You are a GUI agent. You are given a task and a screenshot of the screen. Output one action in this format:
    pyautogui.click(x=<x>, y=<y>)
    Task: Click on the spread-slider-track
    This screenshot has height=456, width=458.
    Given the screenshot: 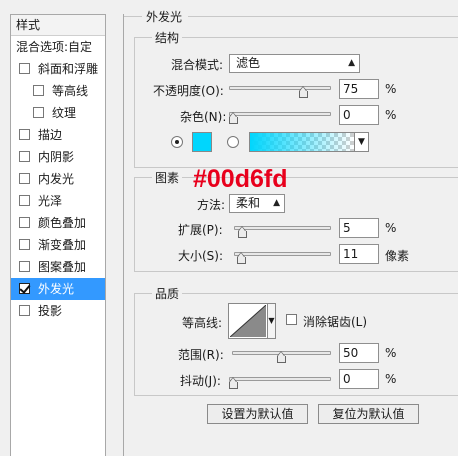 What is the action you would take?
    pyautogui.click(x=282, y=228)
    